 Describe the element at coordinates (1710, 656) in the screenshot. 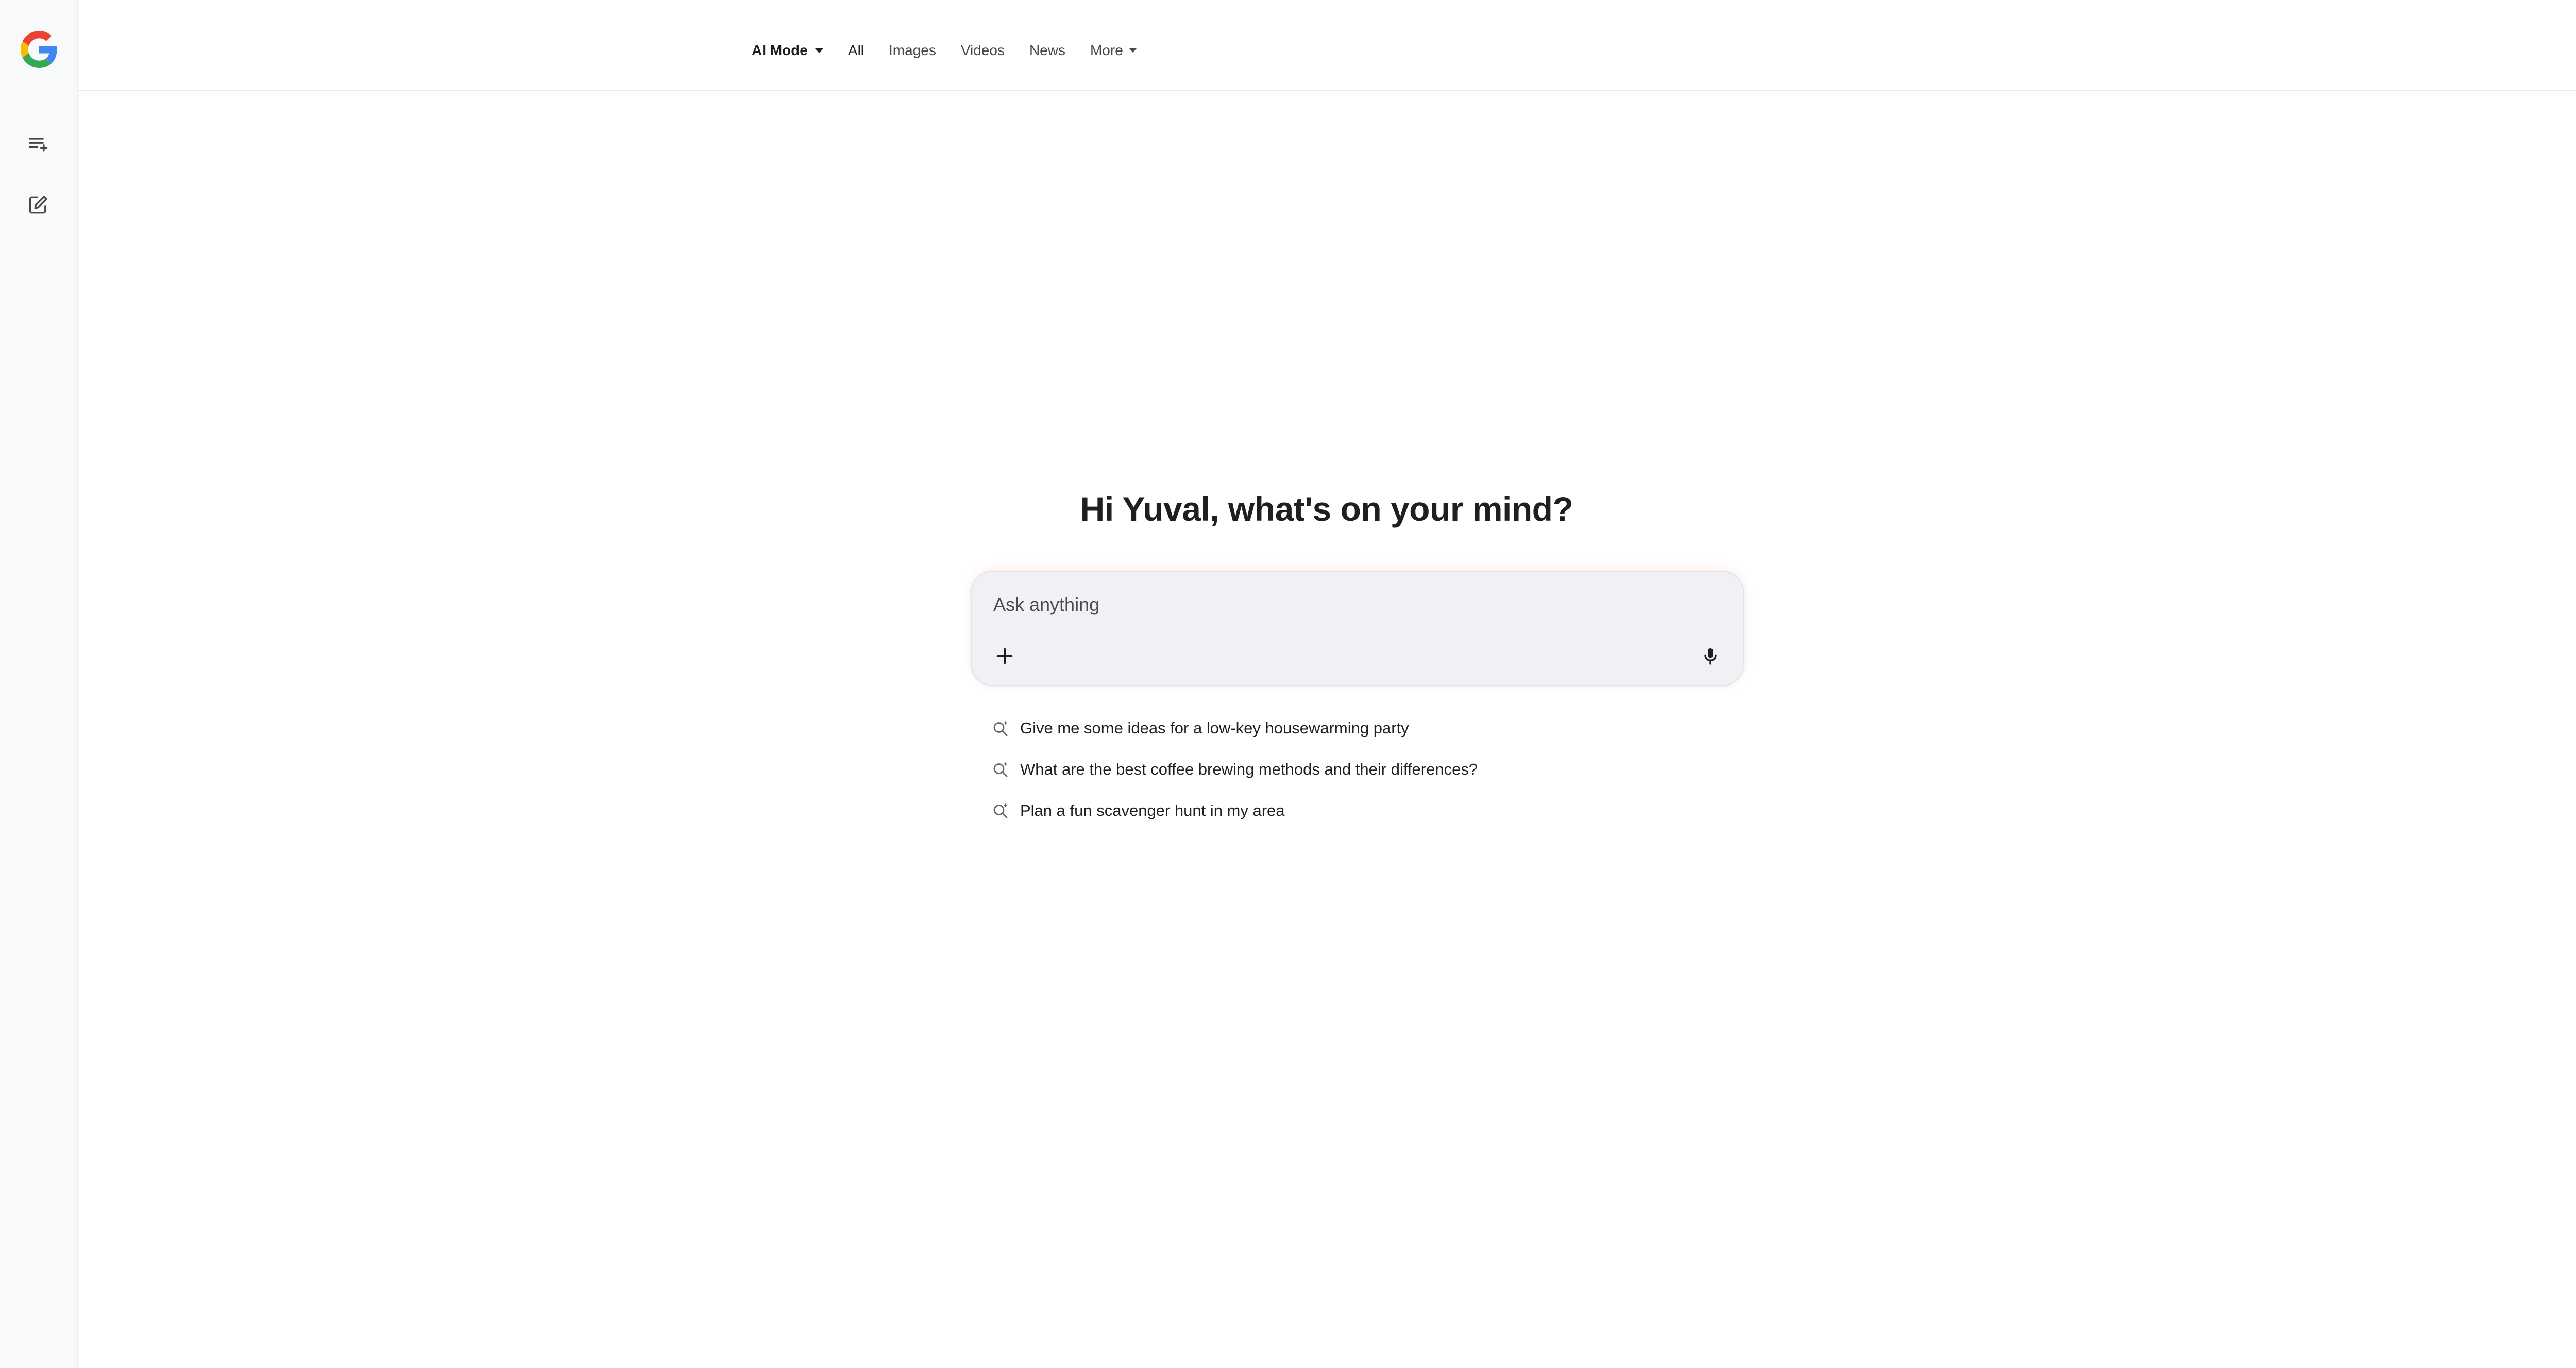

I see `mic-icon` at that location.